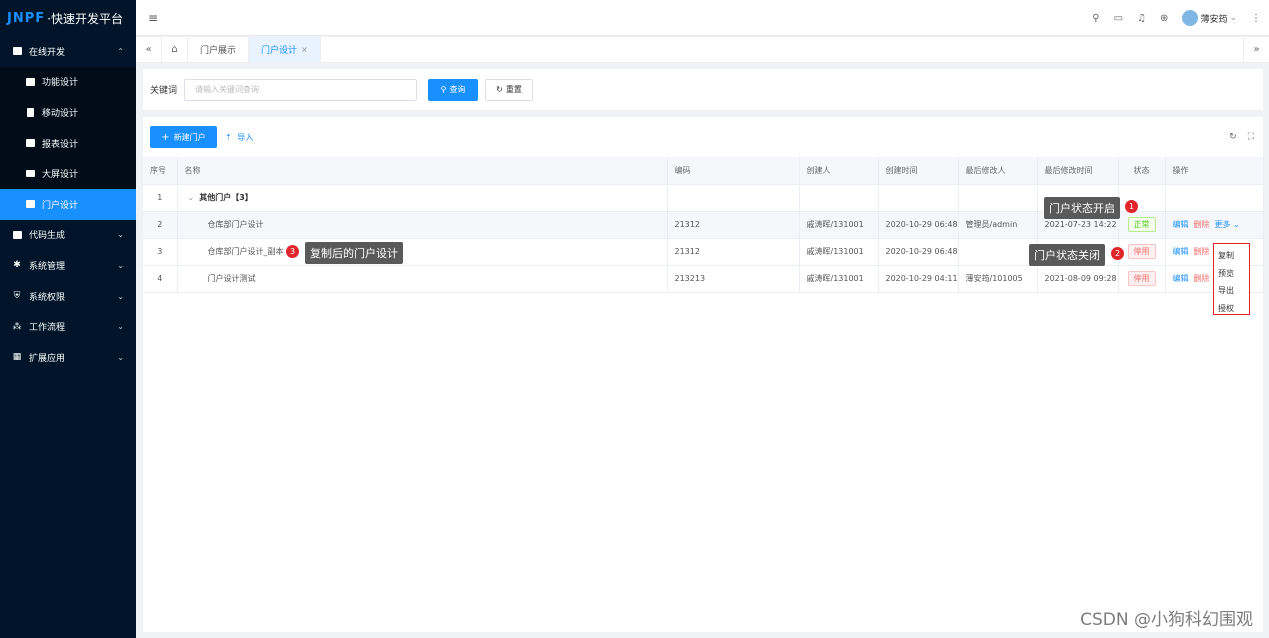  I want to click on more-vertical-icon: ⋮, so click(1256, 18).